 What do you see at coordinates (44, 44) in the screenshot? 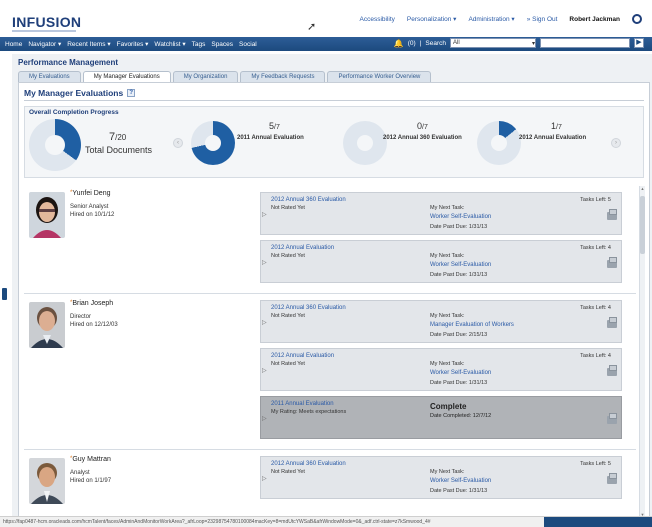
I see `nav-navigator: Navigator ▾` at bounding box center [44, 44].